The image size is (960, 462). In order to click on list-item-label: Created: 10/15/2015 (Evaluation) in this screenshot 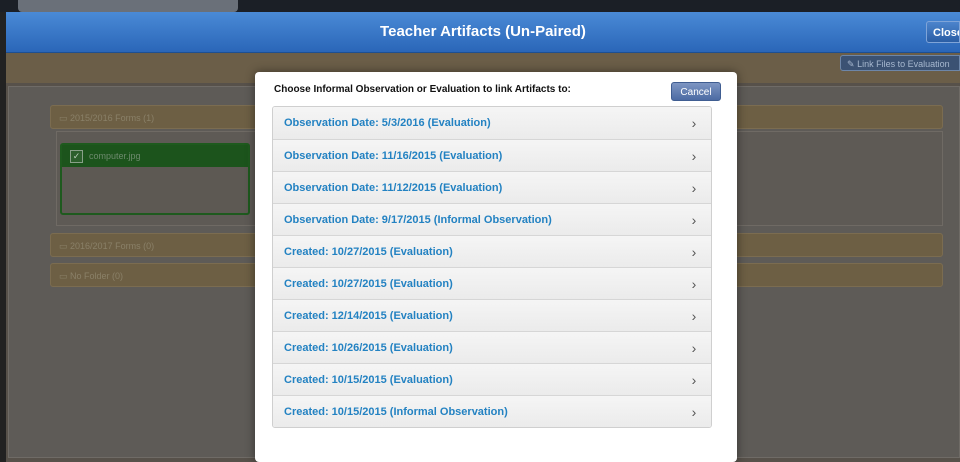, I will do `click(368, 379)`.